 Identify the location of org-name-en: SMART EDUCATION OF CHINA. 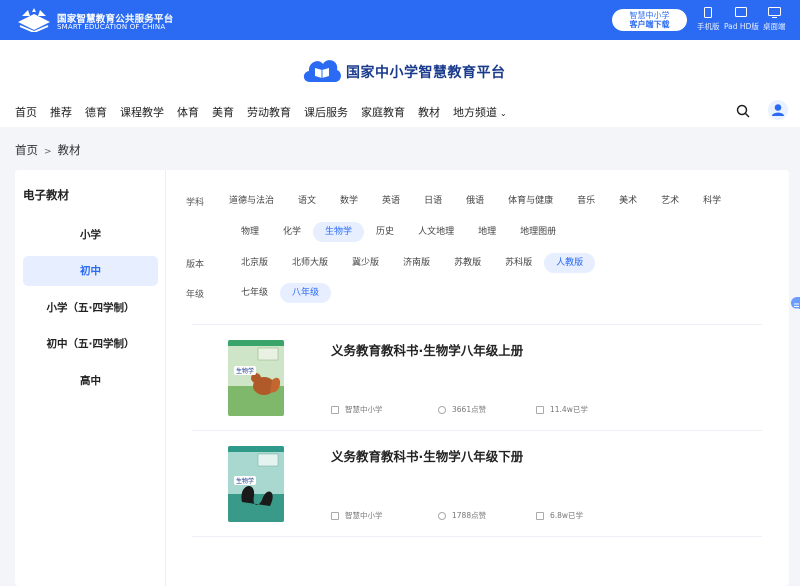
(111, 27).